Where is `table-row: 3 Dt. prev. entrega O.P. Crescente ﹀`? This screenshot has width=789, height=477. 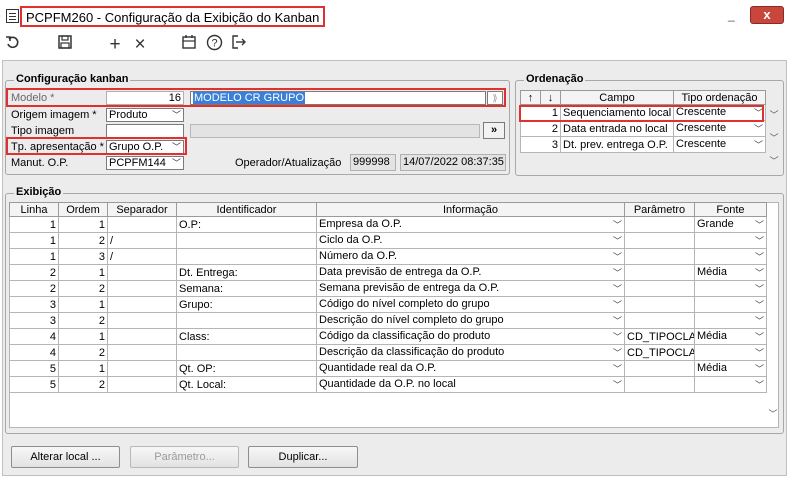 table-row: 3 Dt. prev. entrega O.P. Crescente ﹀ is located at coordinates (643, 144).